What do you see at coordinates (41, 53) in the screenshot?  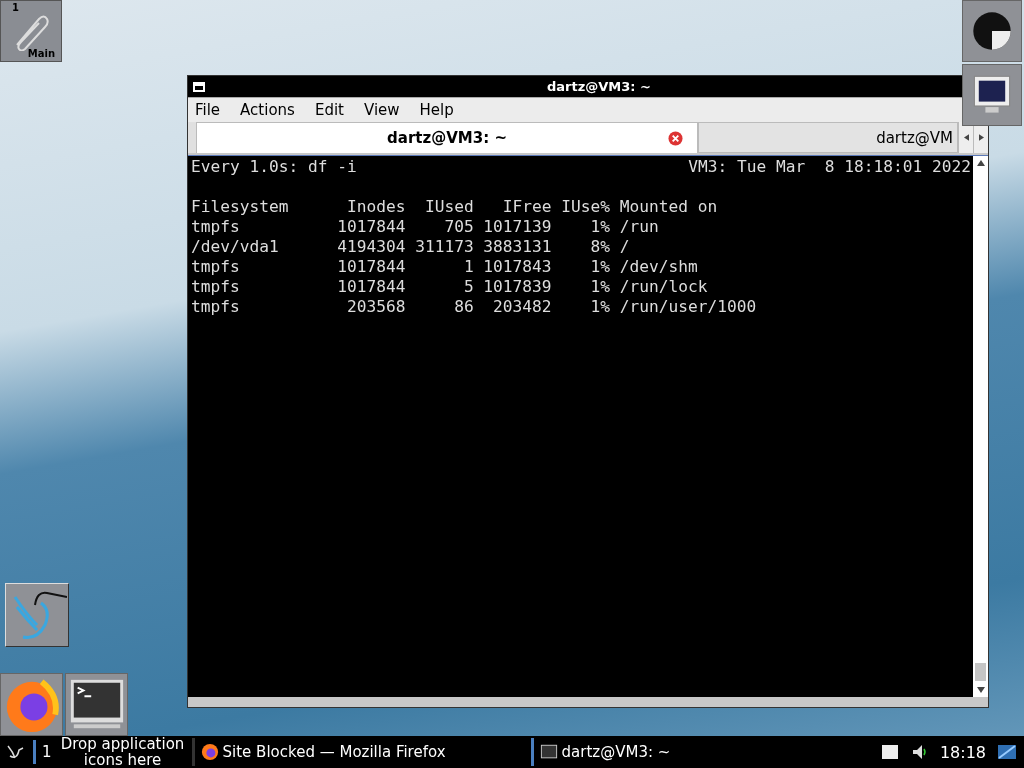 I see `workspace-label: Main` at bounding box center [41, 53].